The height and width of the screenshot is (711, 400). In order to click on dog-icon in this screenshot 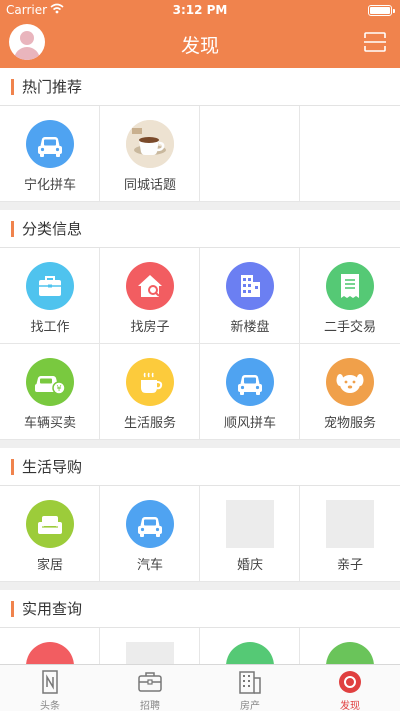, I will do `click(350, 382)`.